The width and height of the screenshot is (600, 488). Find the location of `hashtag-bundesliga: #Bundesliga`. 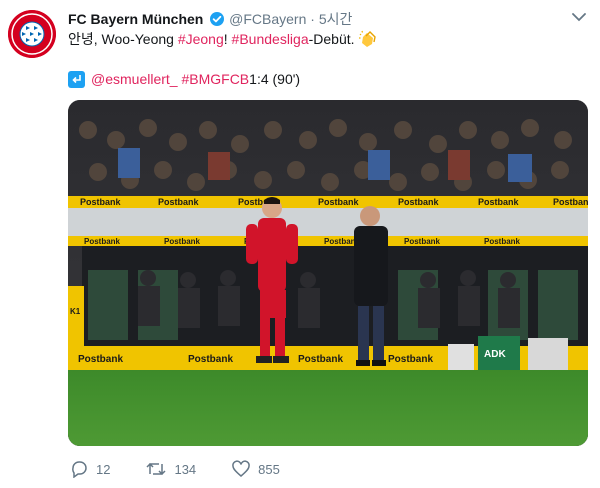

hashtag-bundesliga: #Bundesliga is located at coordinates (270, 39).